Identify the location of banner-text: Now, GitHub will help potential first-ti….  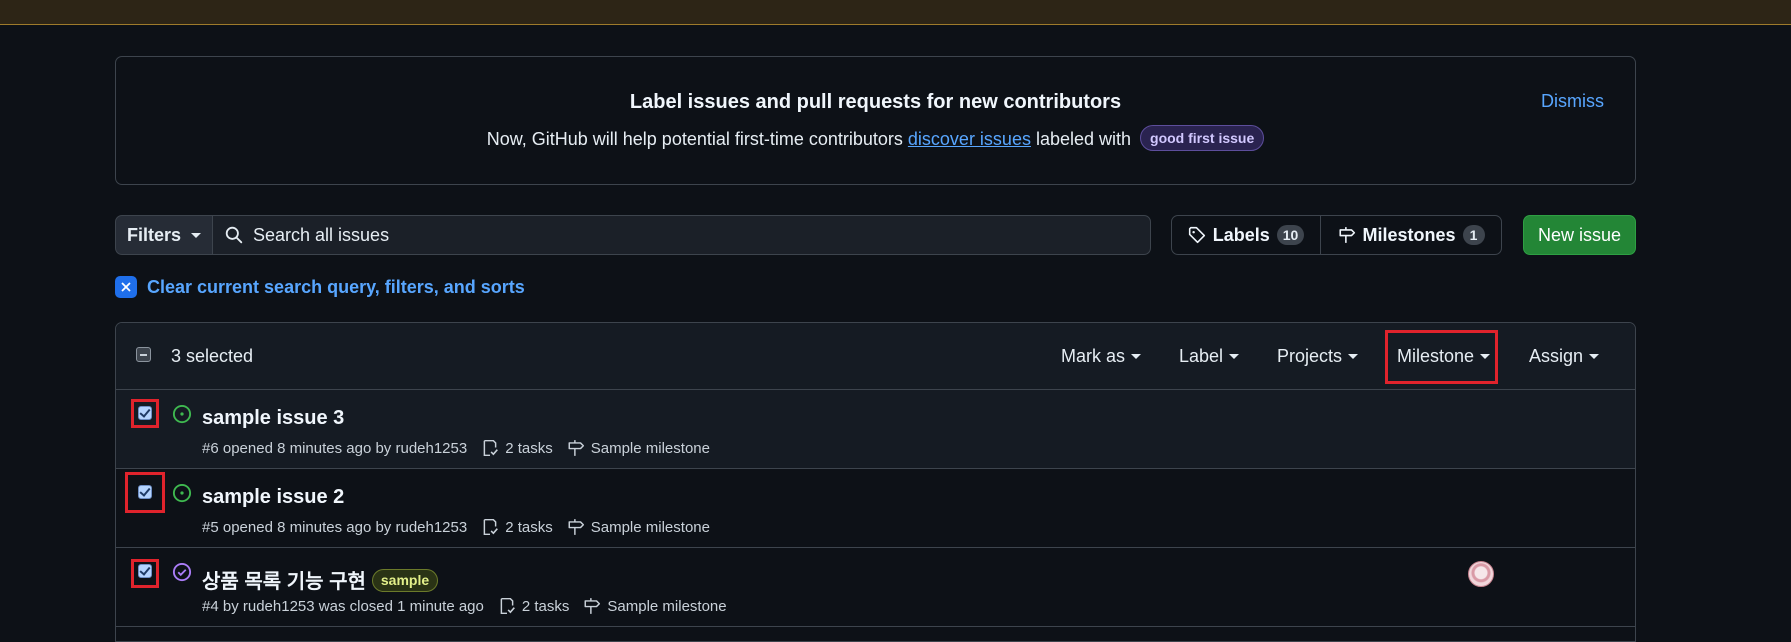
(875, 138).